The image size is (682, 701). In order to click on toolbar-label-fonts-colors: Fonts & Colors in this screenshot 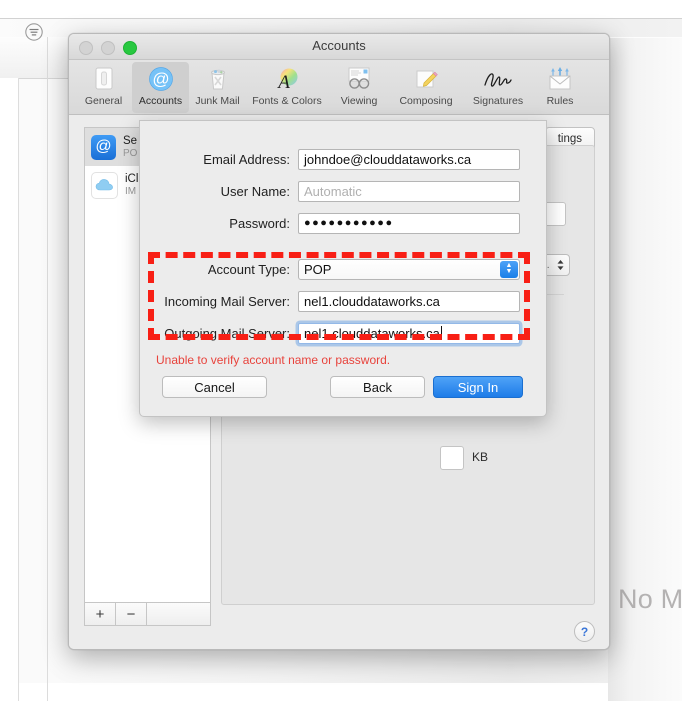, I will do `click(287, 101)`.